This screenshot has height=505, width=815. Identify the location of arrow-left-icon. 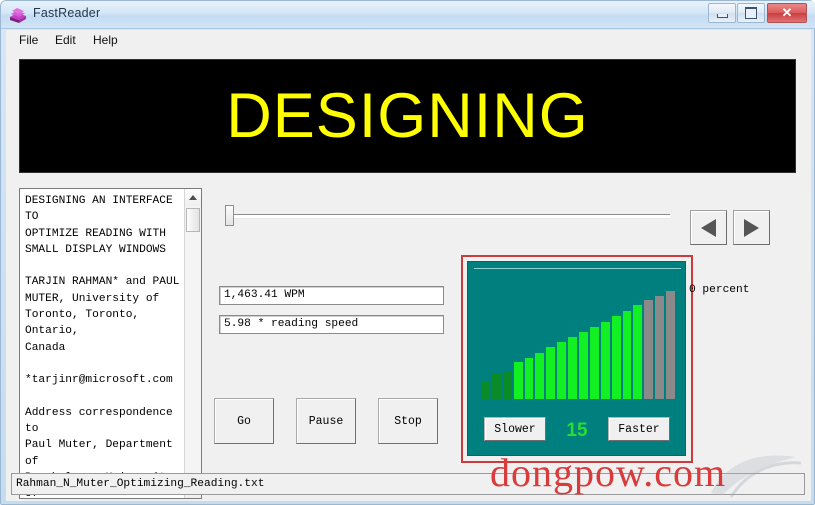
(708, 227).